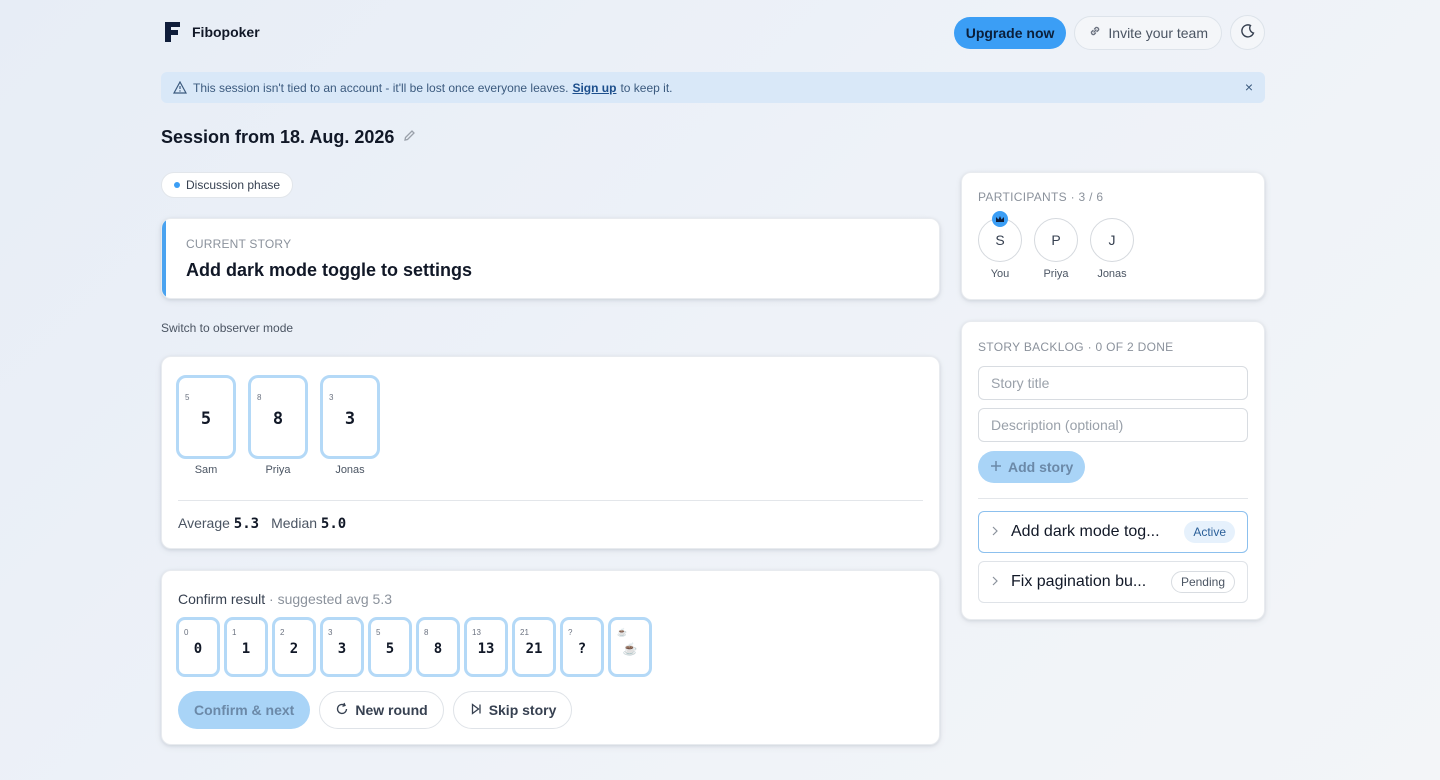 The width and height of the screenshot is (1440, 780). I want to click on vote-stats: Average 5.3 Median 5.0, so click(262, 523).